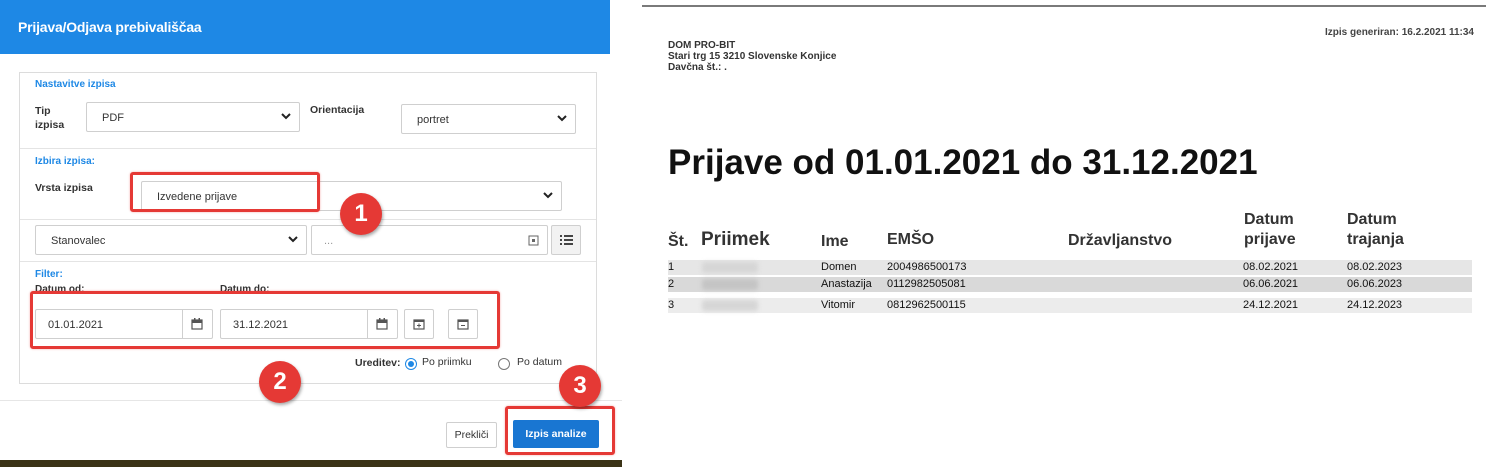 The height and width of the screenshot is (467, 1486). I want to click on calendar-icon, so click(533, 240).